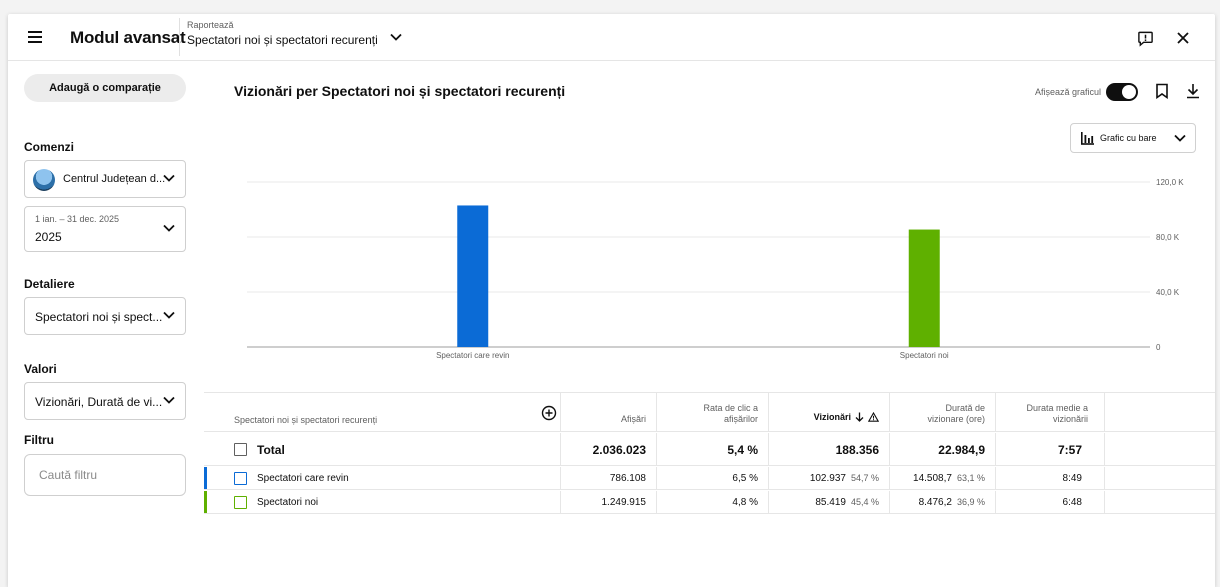 This screenshot has height=587, width=1220. What do you see at coordinates (627, 478) in the screenshot?
I see `row-impressions: 786.108` at bounding box center [627, 478].